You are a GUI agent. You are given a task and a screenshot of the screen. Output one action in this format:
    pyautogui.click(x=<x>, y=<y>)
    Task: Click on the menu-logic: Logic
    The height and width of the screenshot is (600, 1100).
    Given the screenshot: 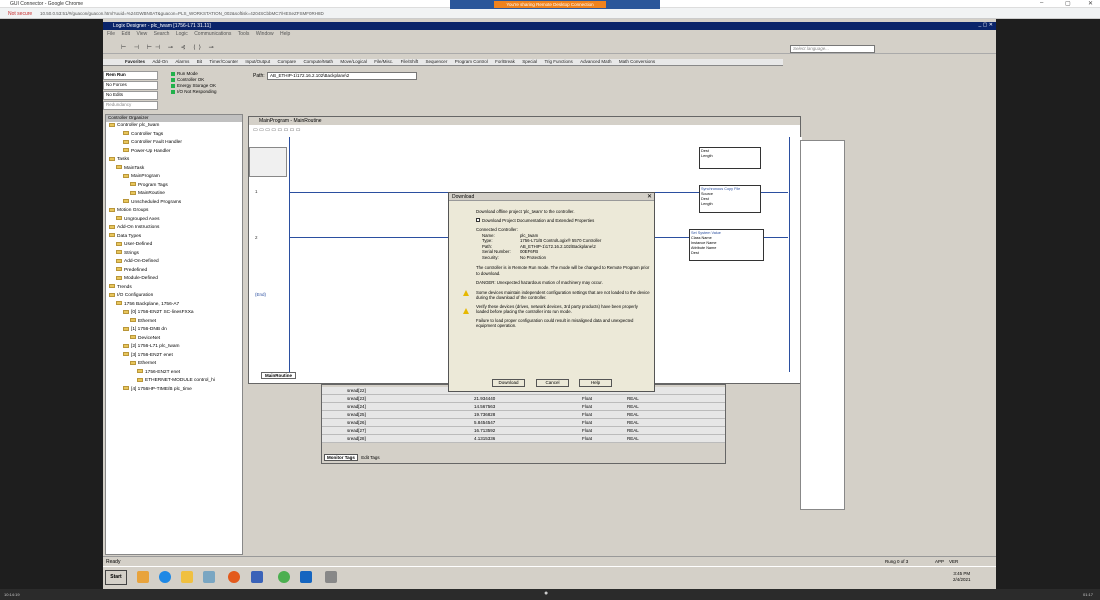 What is the action you would take?
    pyautogui.click(x=182, y=34)
    